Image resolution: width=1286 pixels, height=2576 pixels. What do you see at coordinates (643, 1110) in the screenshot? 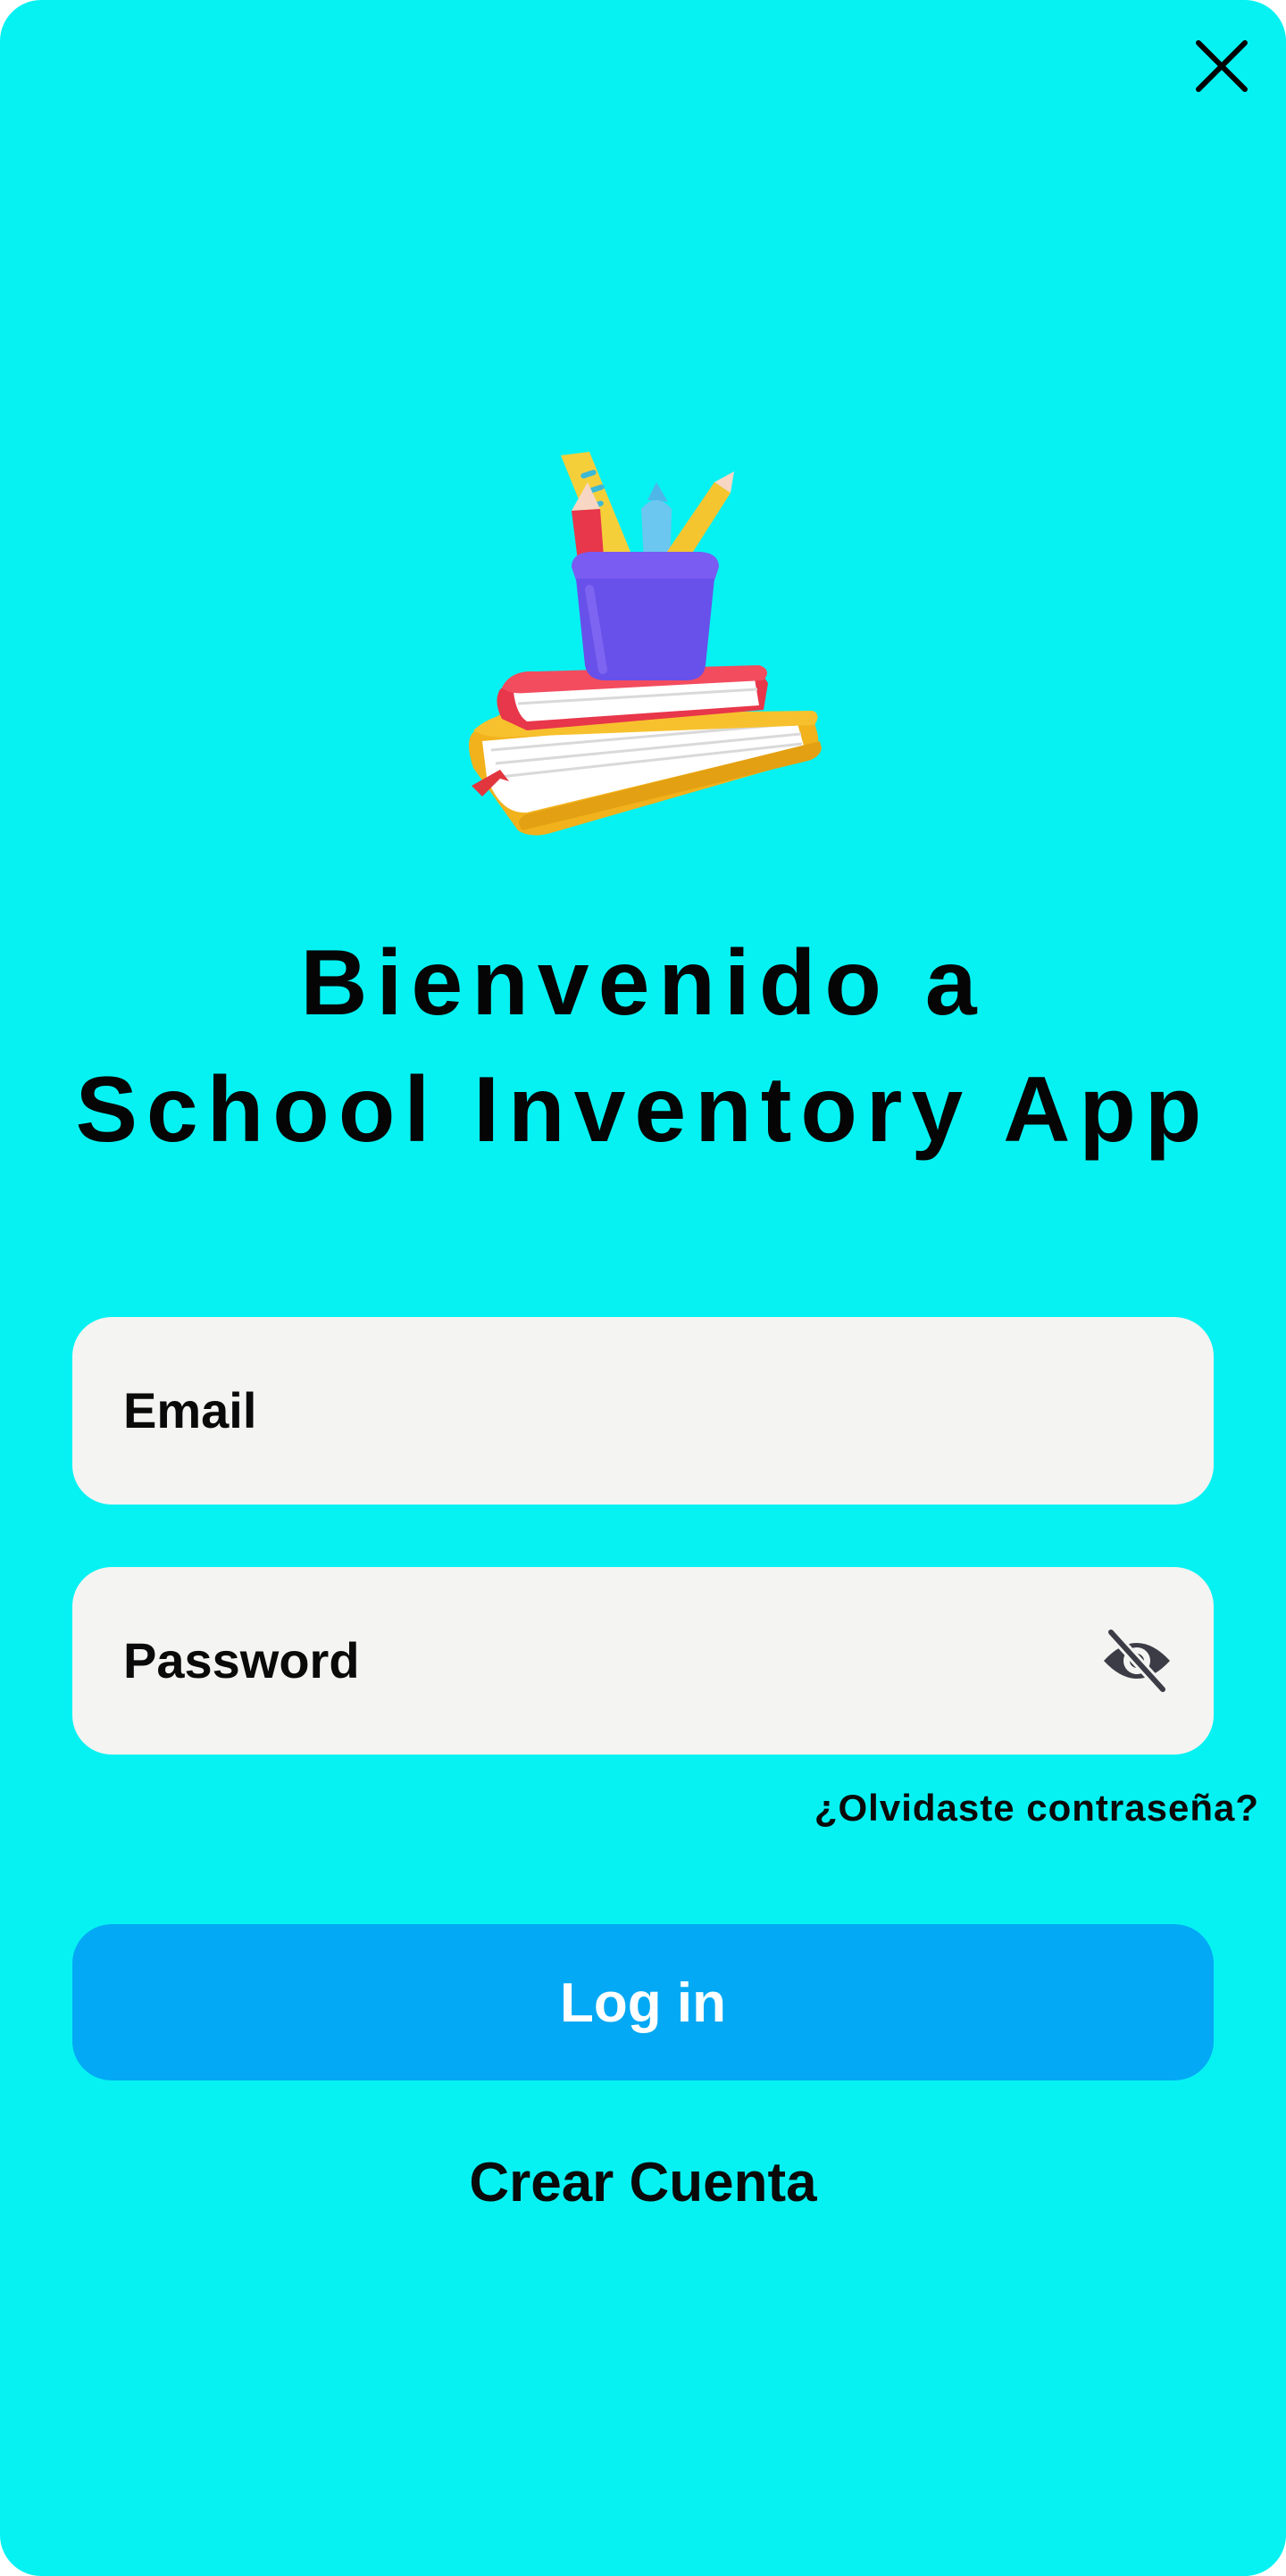
I see `title-line-2: School Inventory App` at bounding box center [643, 1110].